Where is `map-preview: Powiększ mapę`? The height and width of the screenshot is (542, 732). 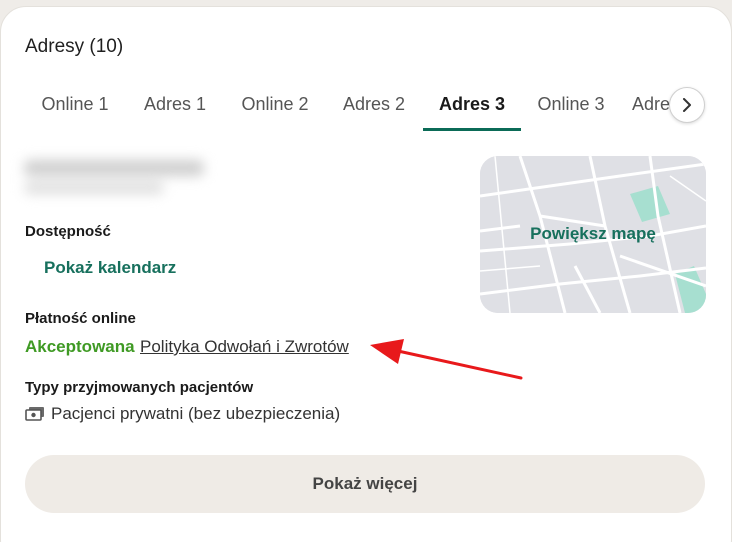
map-preview: Powiększ mapę is located at coordinates (593, 234).